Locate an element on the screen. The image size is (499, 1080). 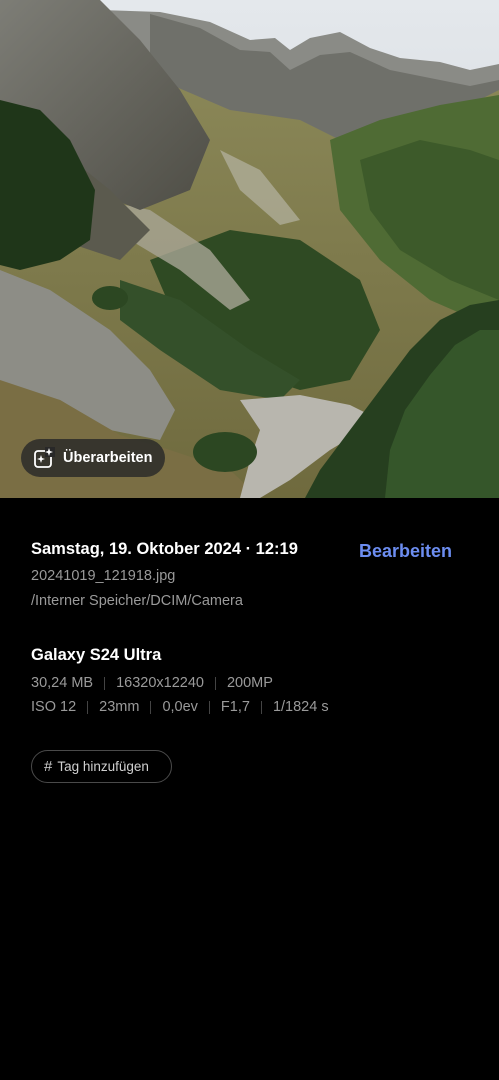
edit-date-button: Bearbeiten is located at coordinates (405, 551).